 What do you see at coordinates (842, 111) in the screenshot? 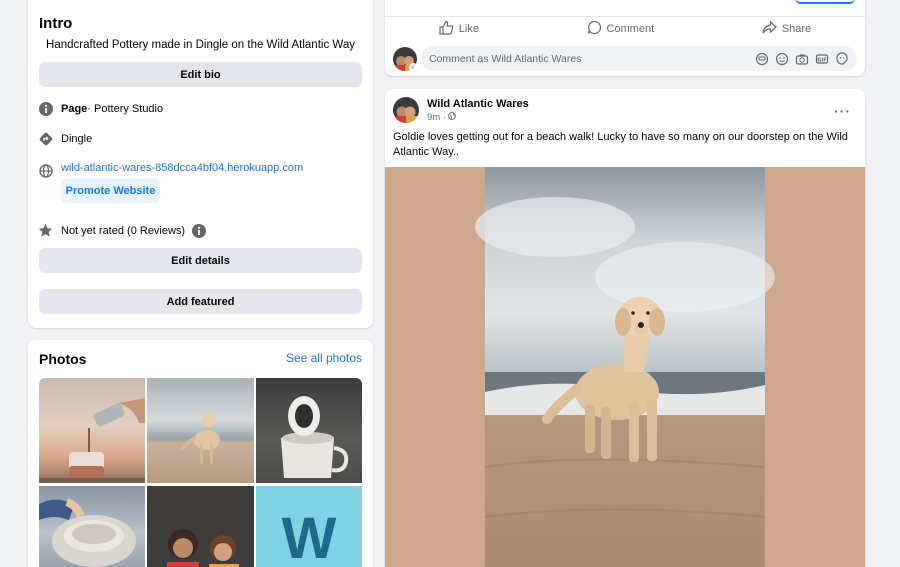
I see `more-options-button: ···` at bounding box center [842, 111].